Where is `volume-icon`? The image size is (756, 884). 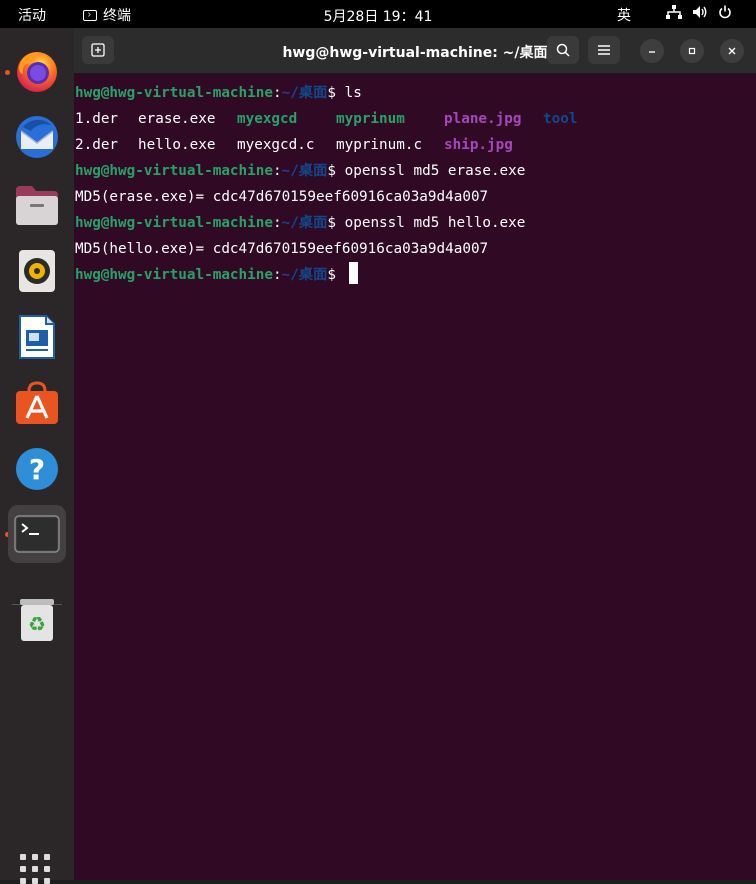 volume-icon is located at coordinates (700, 12).